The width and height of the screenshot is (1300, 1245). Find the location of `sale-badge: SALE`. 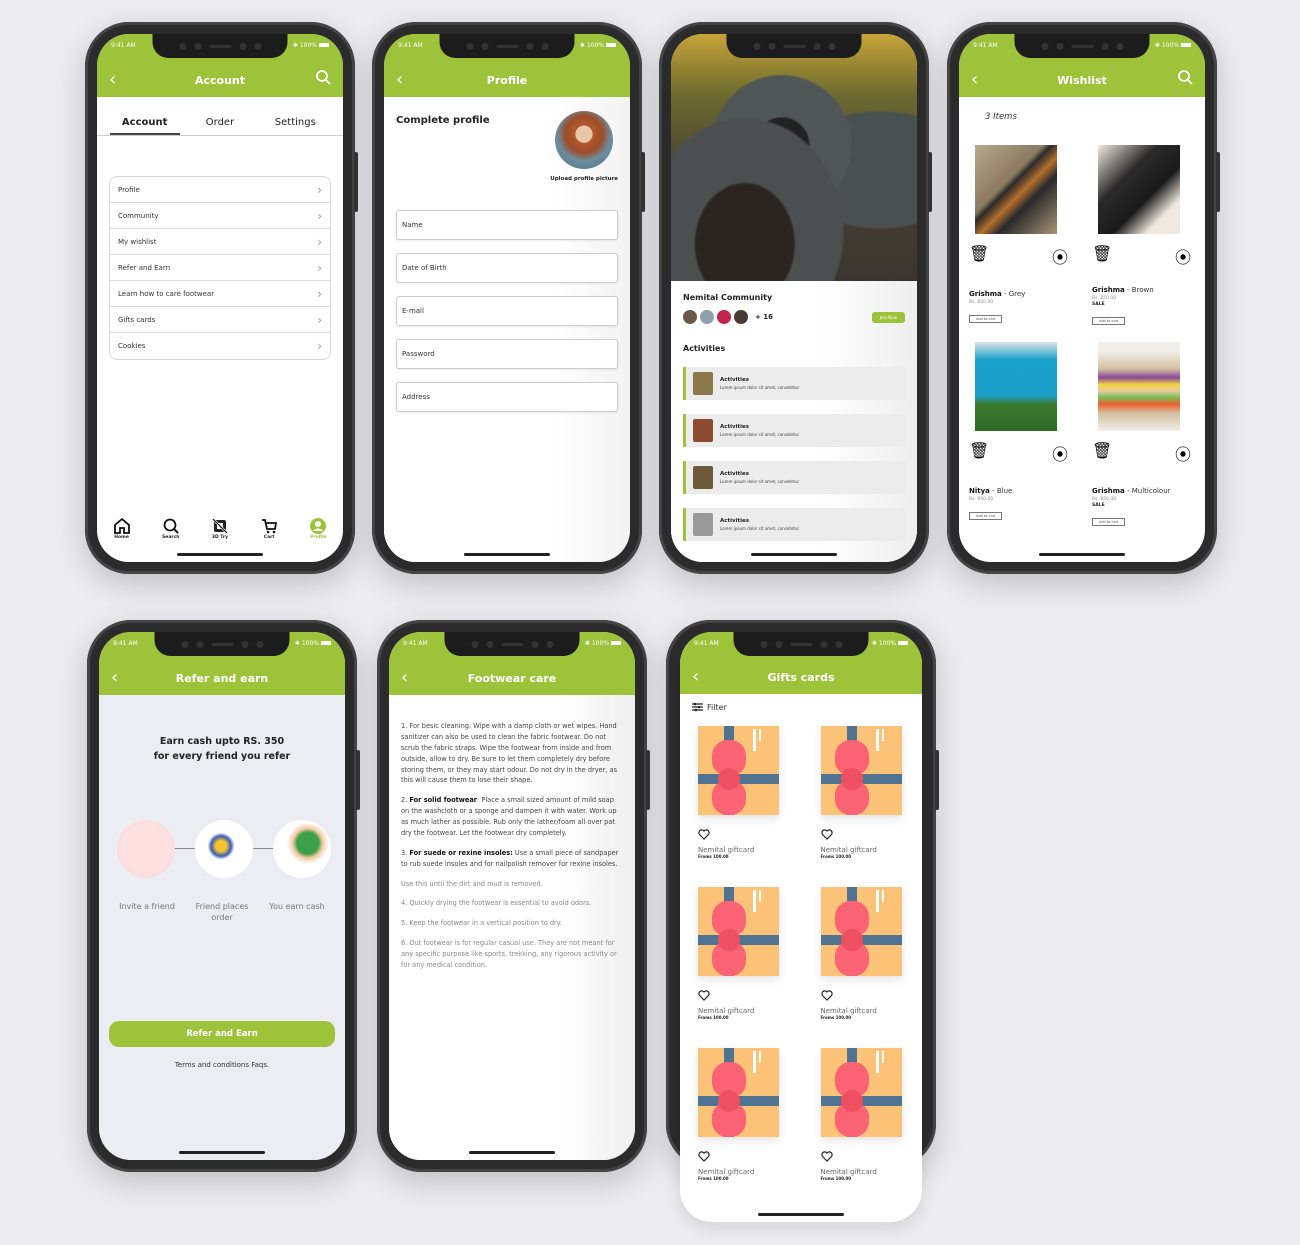

sale-badge: SALE is located at coordinates (1098, 304).